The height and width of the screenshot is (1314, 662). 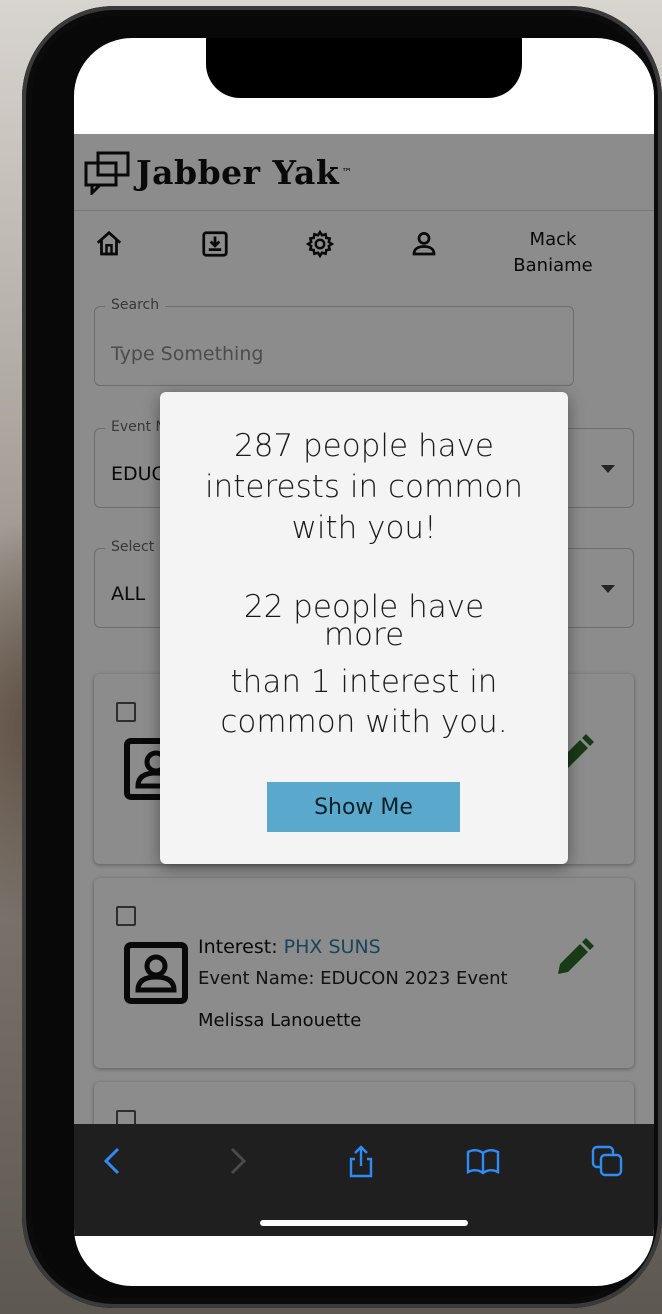 I want to click on modal-line: than 1 interest in, so click(x=364, y=682).